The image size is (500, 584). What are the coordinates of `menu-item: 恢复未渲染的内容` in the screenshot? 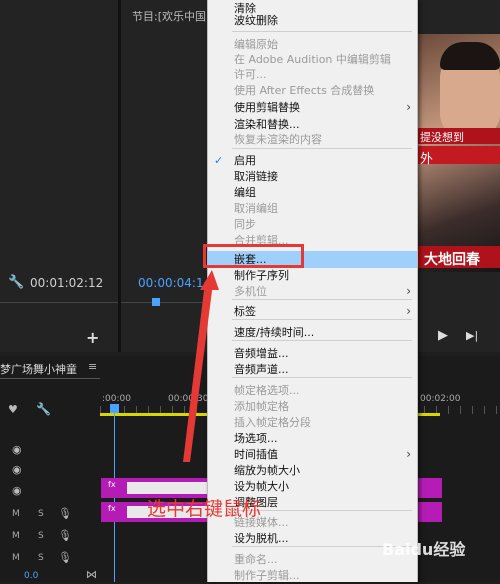 It's located at (312, 139).